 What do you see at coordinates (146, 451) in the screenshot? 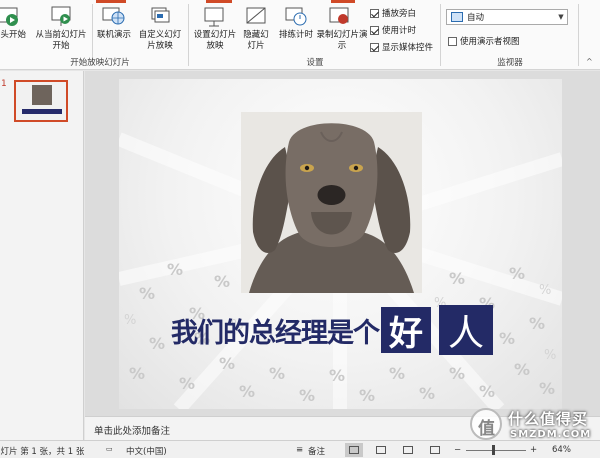
I see `language-status: 中文(中国)` at bounding box center [146, 451].